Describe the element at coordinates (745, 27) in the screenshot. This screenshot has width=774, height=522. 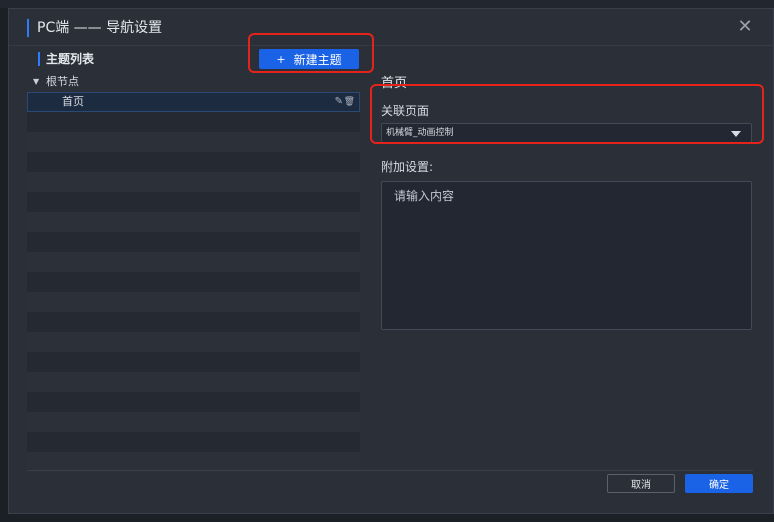
I see `close-icon: ✕` at that location.